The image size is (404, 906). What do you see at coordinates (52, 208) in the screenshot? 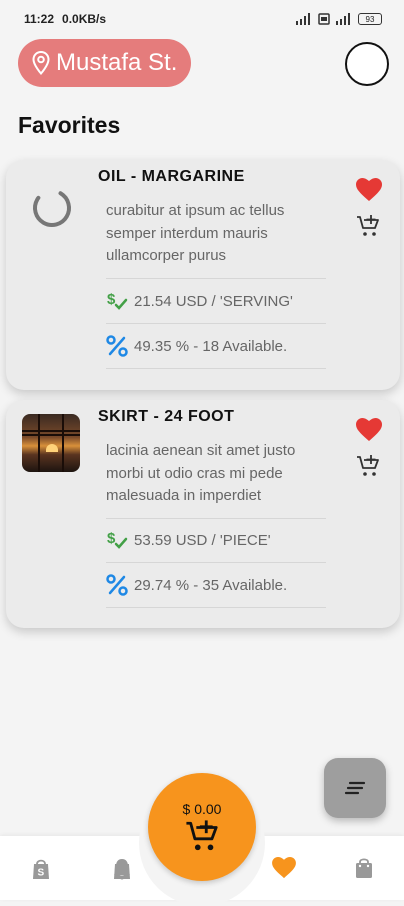
I see `loading-spinner-icon` at bounding box center [52, 208].